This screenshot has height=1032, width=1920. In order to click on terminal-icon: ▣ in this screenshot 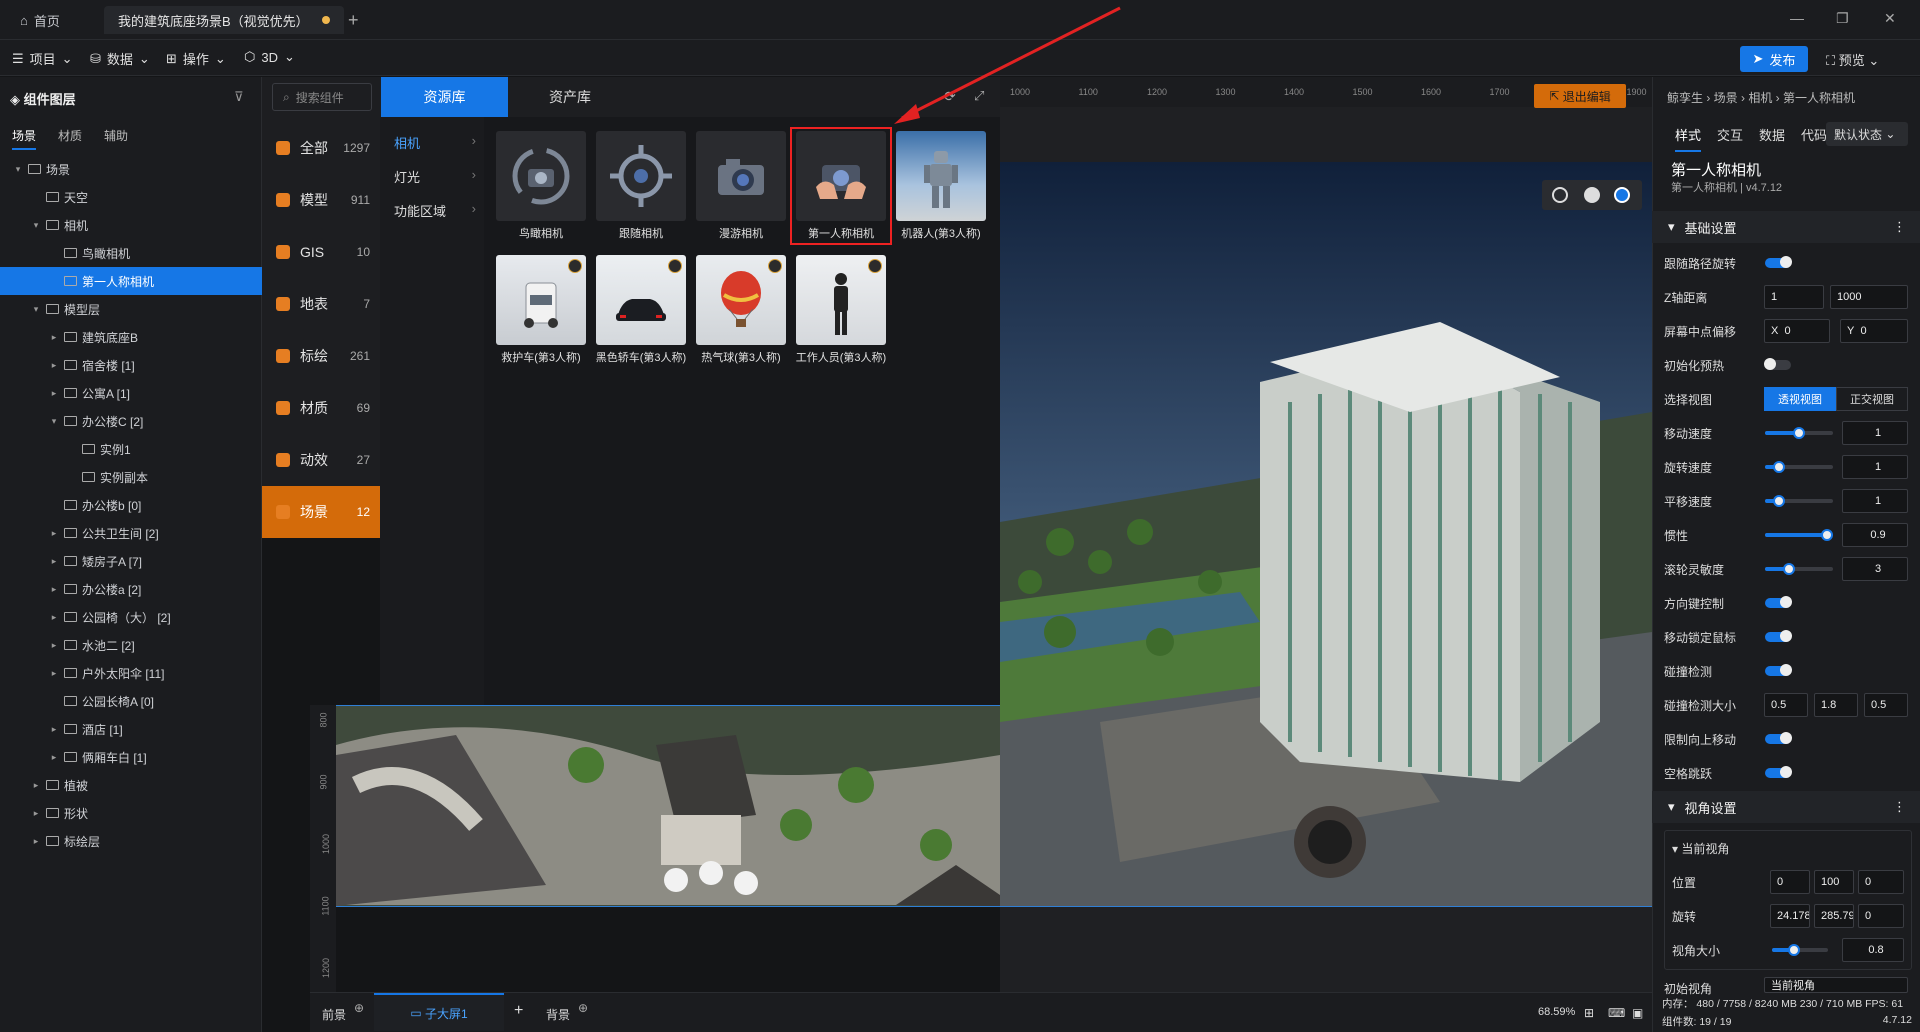, I will do `click(1637, 1013)`.